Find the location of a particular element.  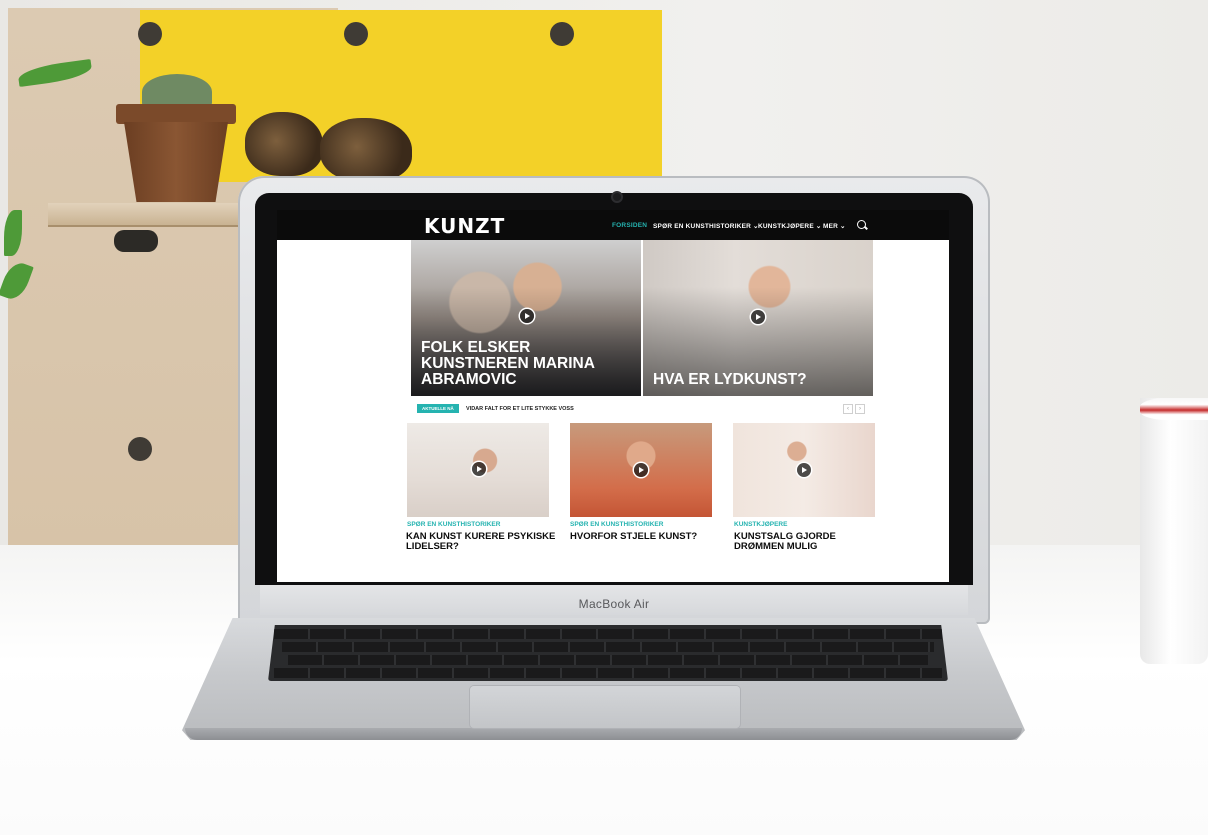

keyboard is located at coordinates (608, 653).